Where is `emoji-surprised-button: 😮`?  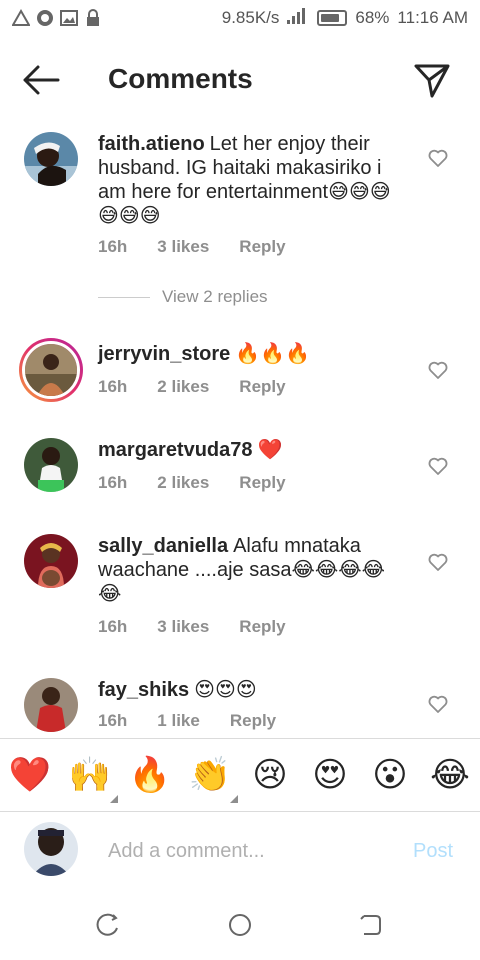
emoji-surprised-button: 😮 is located at coordinates (390, 775).